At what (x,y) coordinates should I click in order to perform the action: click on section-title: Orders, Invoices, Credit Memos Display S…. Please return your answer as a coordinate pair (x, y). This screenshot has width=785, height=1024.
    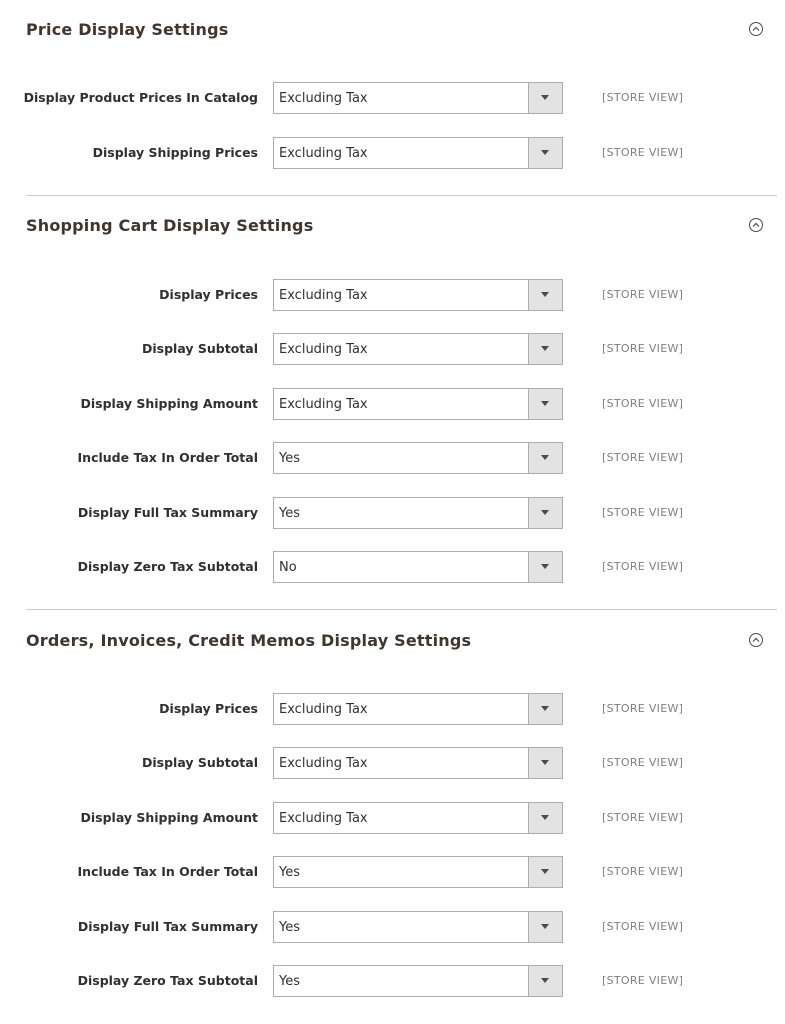
    Looking at the image, I should click on (249, 640).